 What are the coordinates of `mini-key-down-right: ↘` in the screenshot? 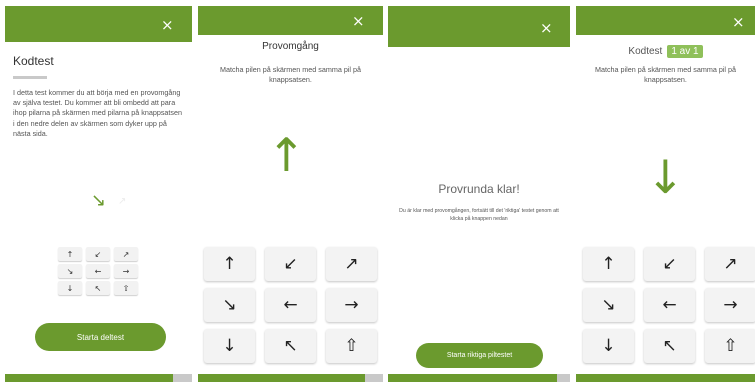 It's located at (70, 271).